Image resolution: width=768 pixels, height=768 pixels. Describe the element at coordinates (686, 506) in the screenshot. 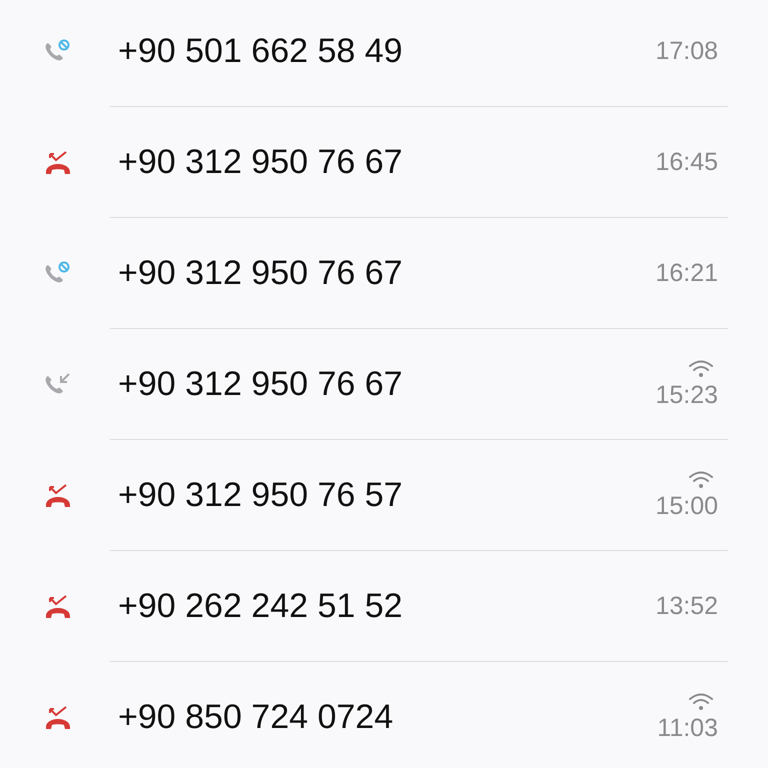

I see `call-time: 15:00` at that location.